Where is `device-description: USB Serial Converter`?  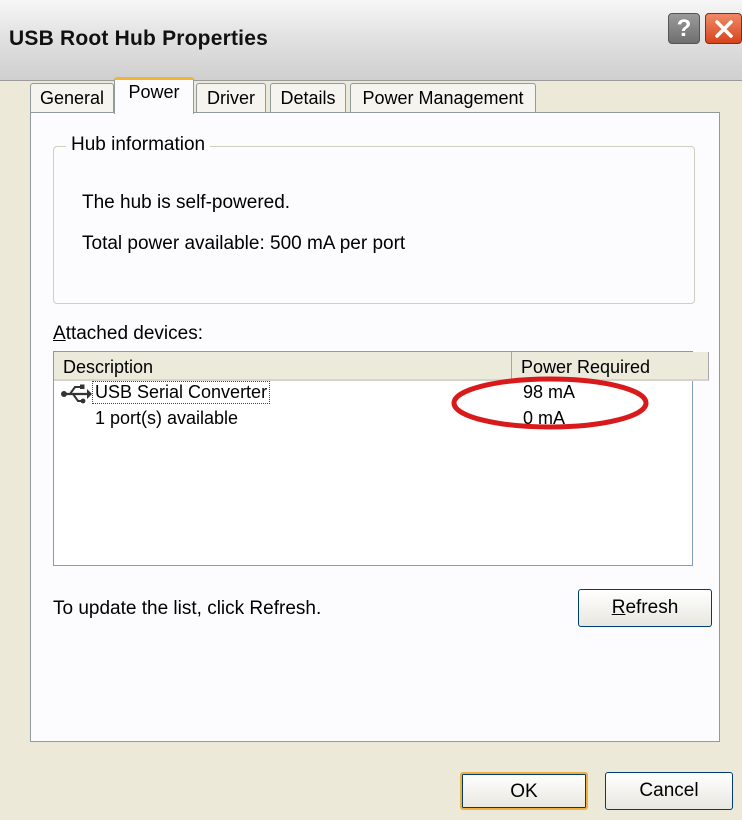 device-description: USB Serial Converter is located at coordinates (181, 392).